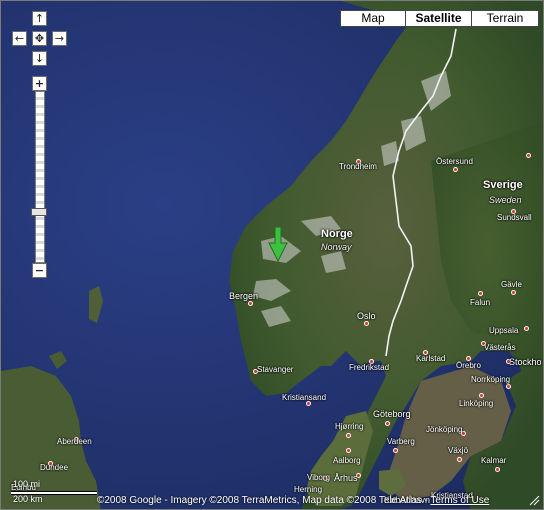 The height and width of the screenshot is (510, 544). What do you see at coordinates (491, 379) in the screenshot?
I see `label-norrkoping: Norrköping` at bounding box center [491, 379].